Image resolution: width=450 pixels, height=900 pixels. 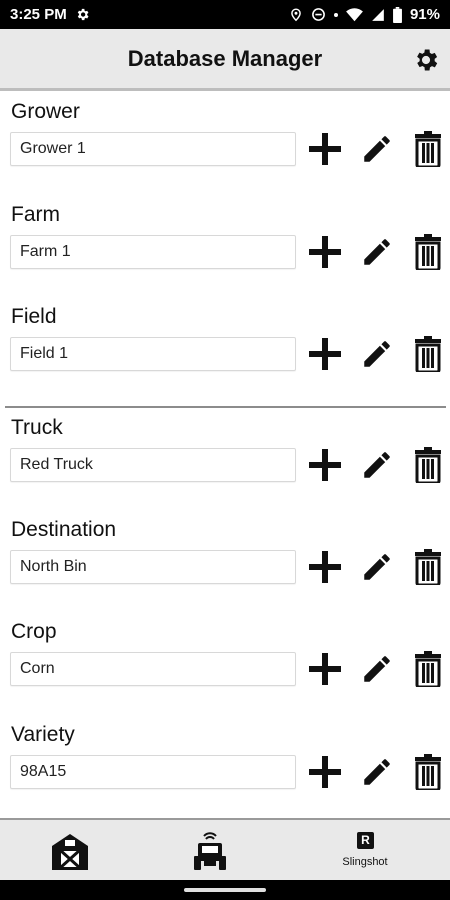 I want to click on grower-label: Grower, so click(x=45, y=111).